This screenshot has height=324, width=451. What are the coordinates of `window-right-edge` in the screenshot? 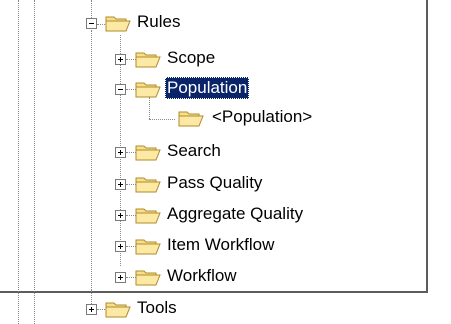 It's located at (427, 146).